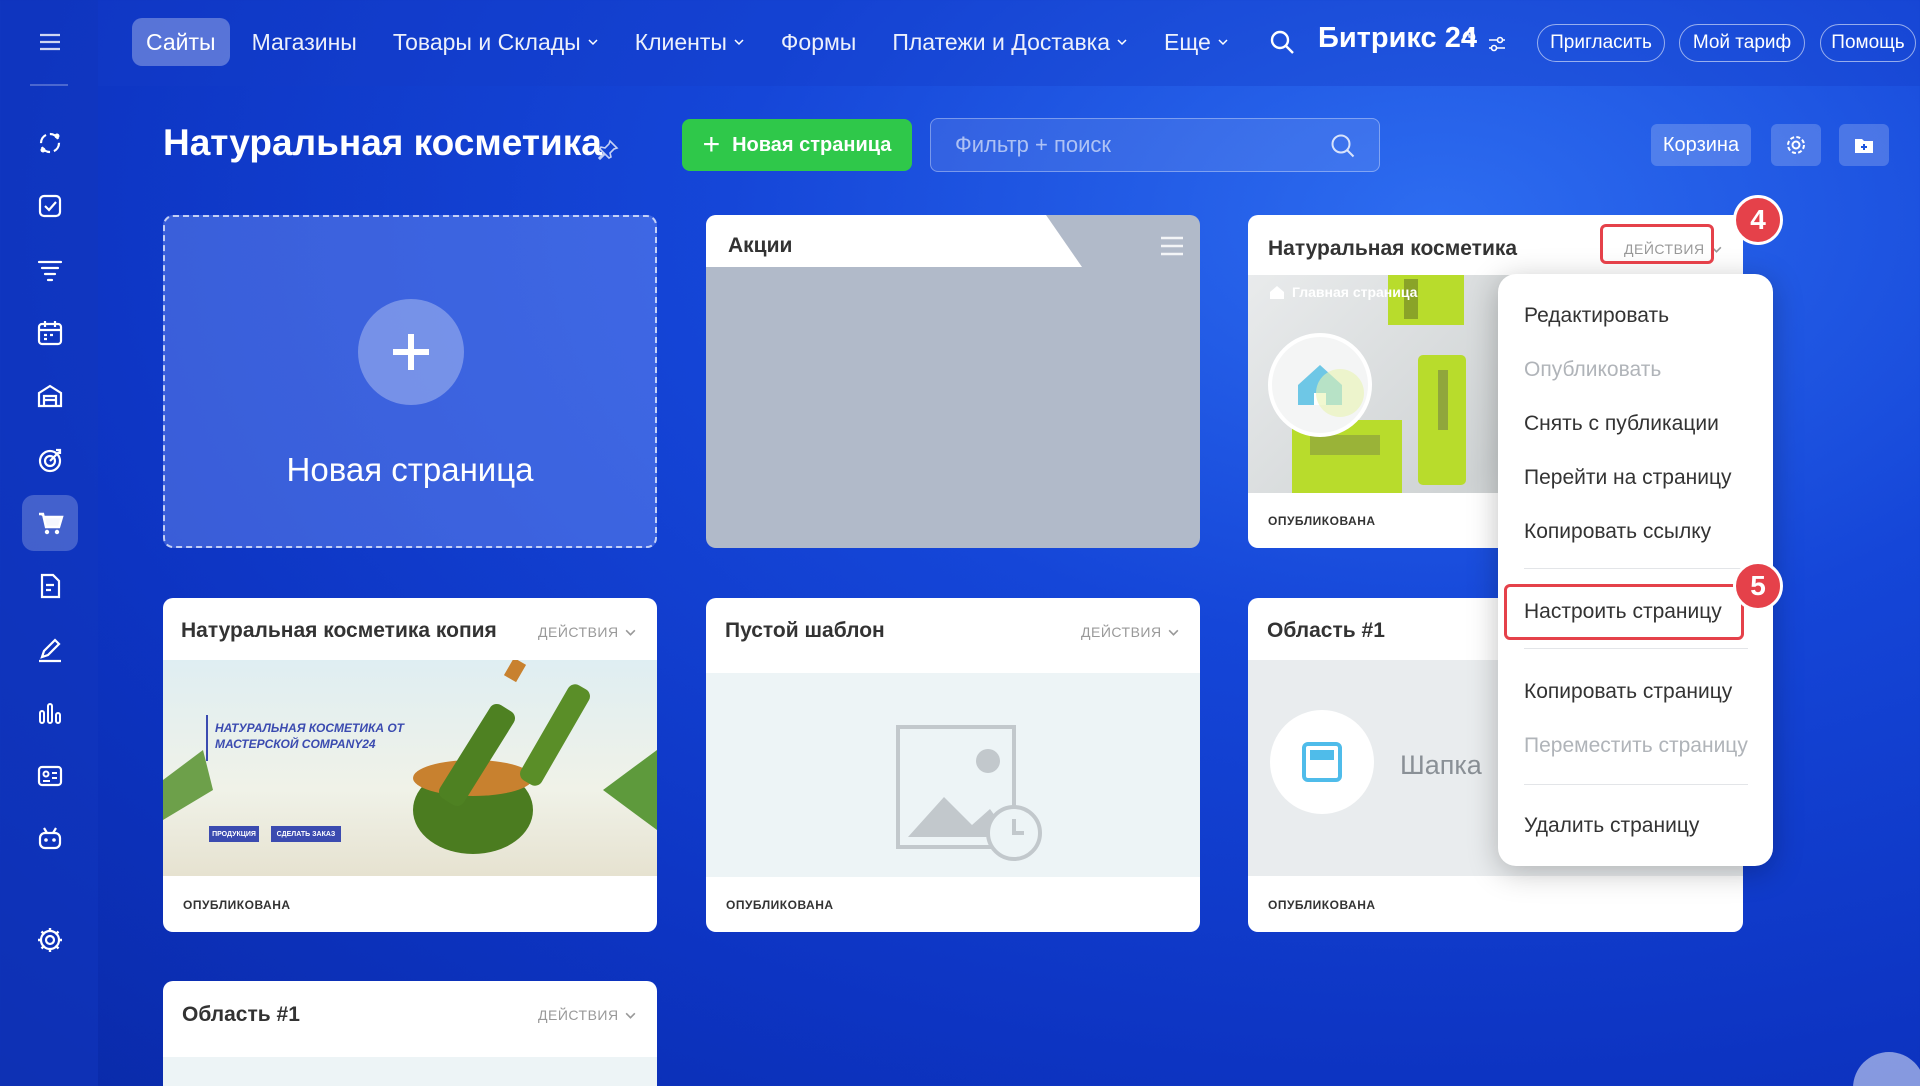 This screenshot has width=1920, height=1086. What do you see at coordinates (1393, 248) in the screenshot?
I see `card-title: Натуральная косметика` at bounding box center [1393, 248].